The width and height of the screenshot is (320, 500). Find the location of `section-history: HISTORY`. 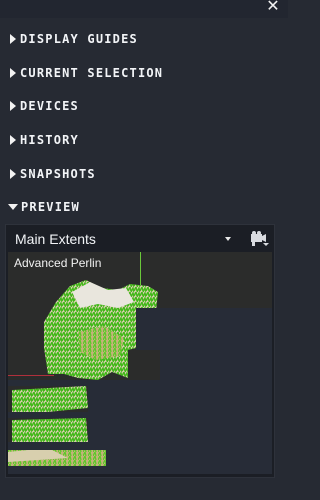

section-history: HISTORY is located at coordinates (144, 140).